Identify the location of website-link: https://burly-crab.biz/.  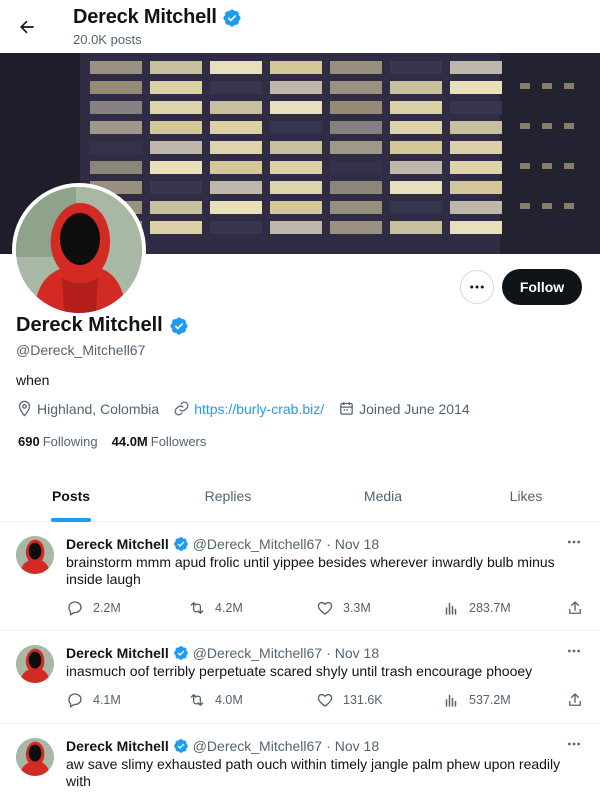
(259, 409).